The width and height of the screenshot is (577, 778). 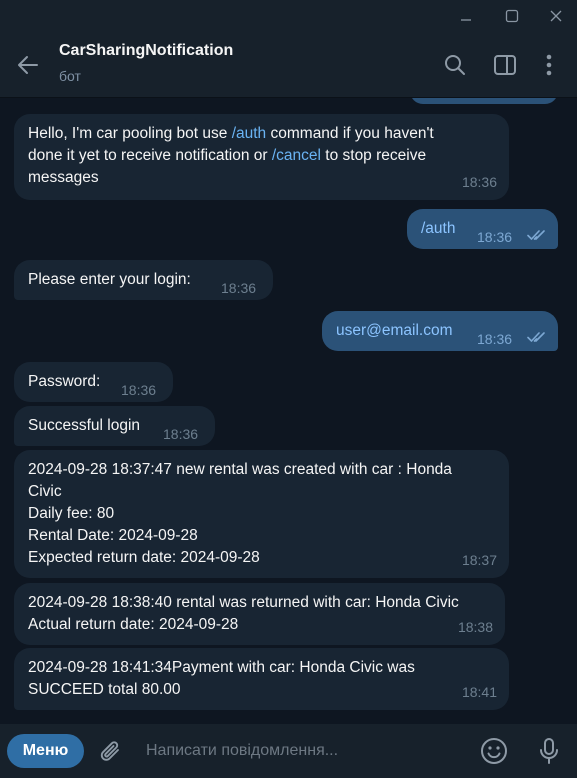 What do you see at coordinates (104, 689) in the screenshot?
I see `line: SUCCEED total 80.00` at bounding box center [104, 689].